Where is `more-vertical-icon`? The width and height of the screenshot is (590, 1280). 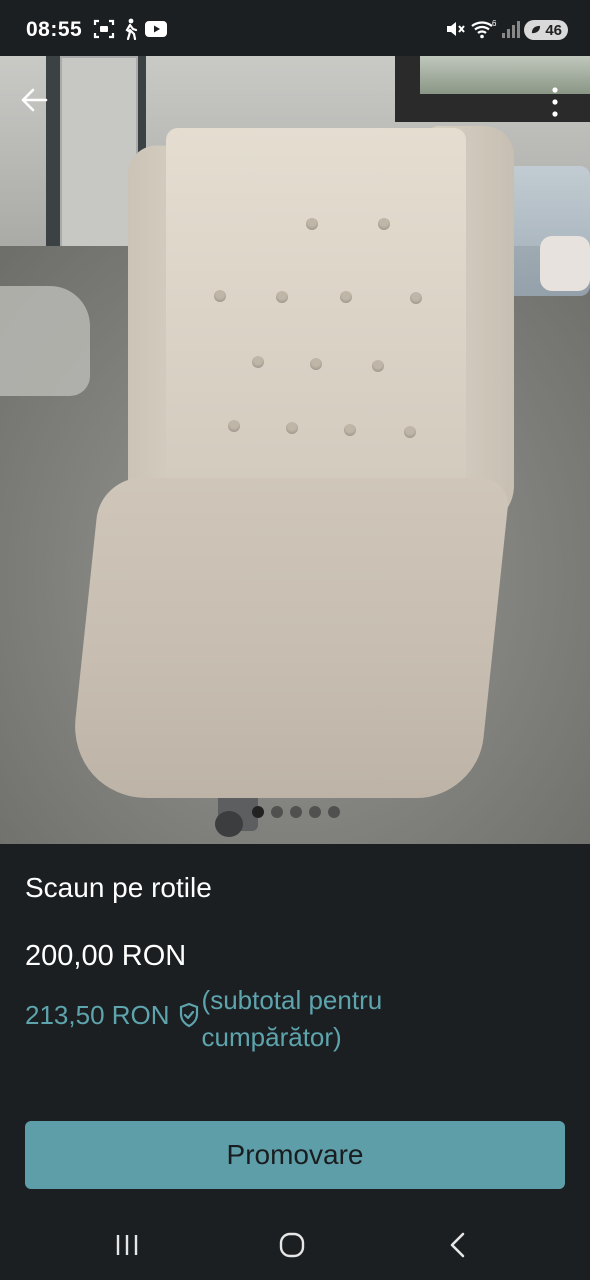
more-vertical-icon is located at coordinates (555, 102).